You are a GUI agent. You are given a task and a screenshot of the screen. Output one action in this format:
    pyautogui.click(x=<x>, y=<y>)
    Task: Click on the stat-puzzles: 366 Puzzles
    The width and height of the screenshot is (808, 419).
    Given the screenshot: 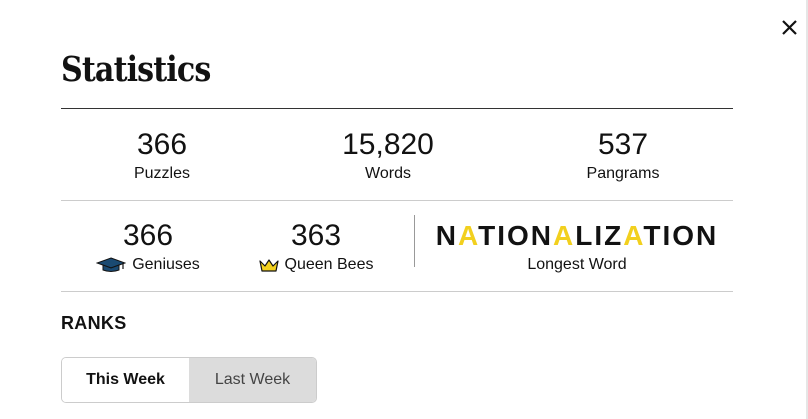 What is the action you would take?
    pyautogui.click(x=162, y=156)
    